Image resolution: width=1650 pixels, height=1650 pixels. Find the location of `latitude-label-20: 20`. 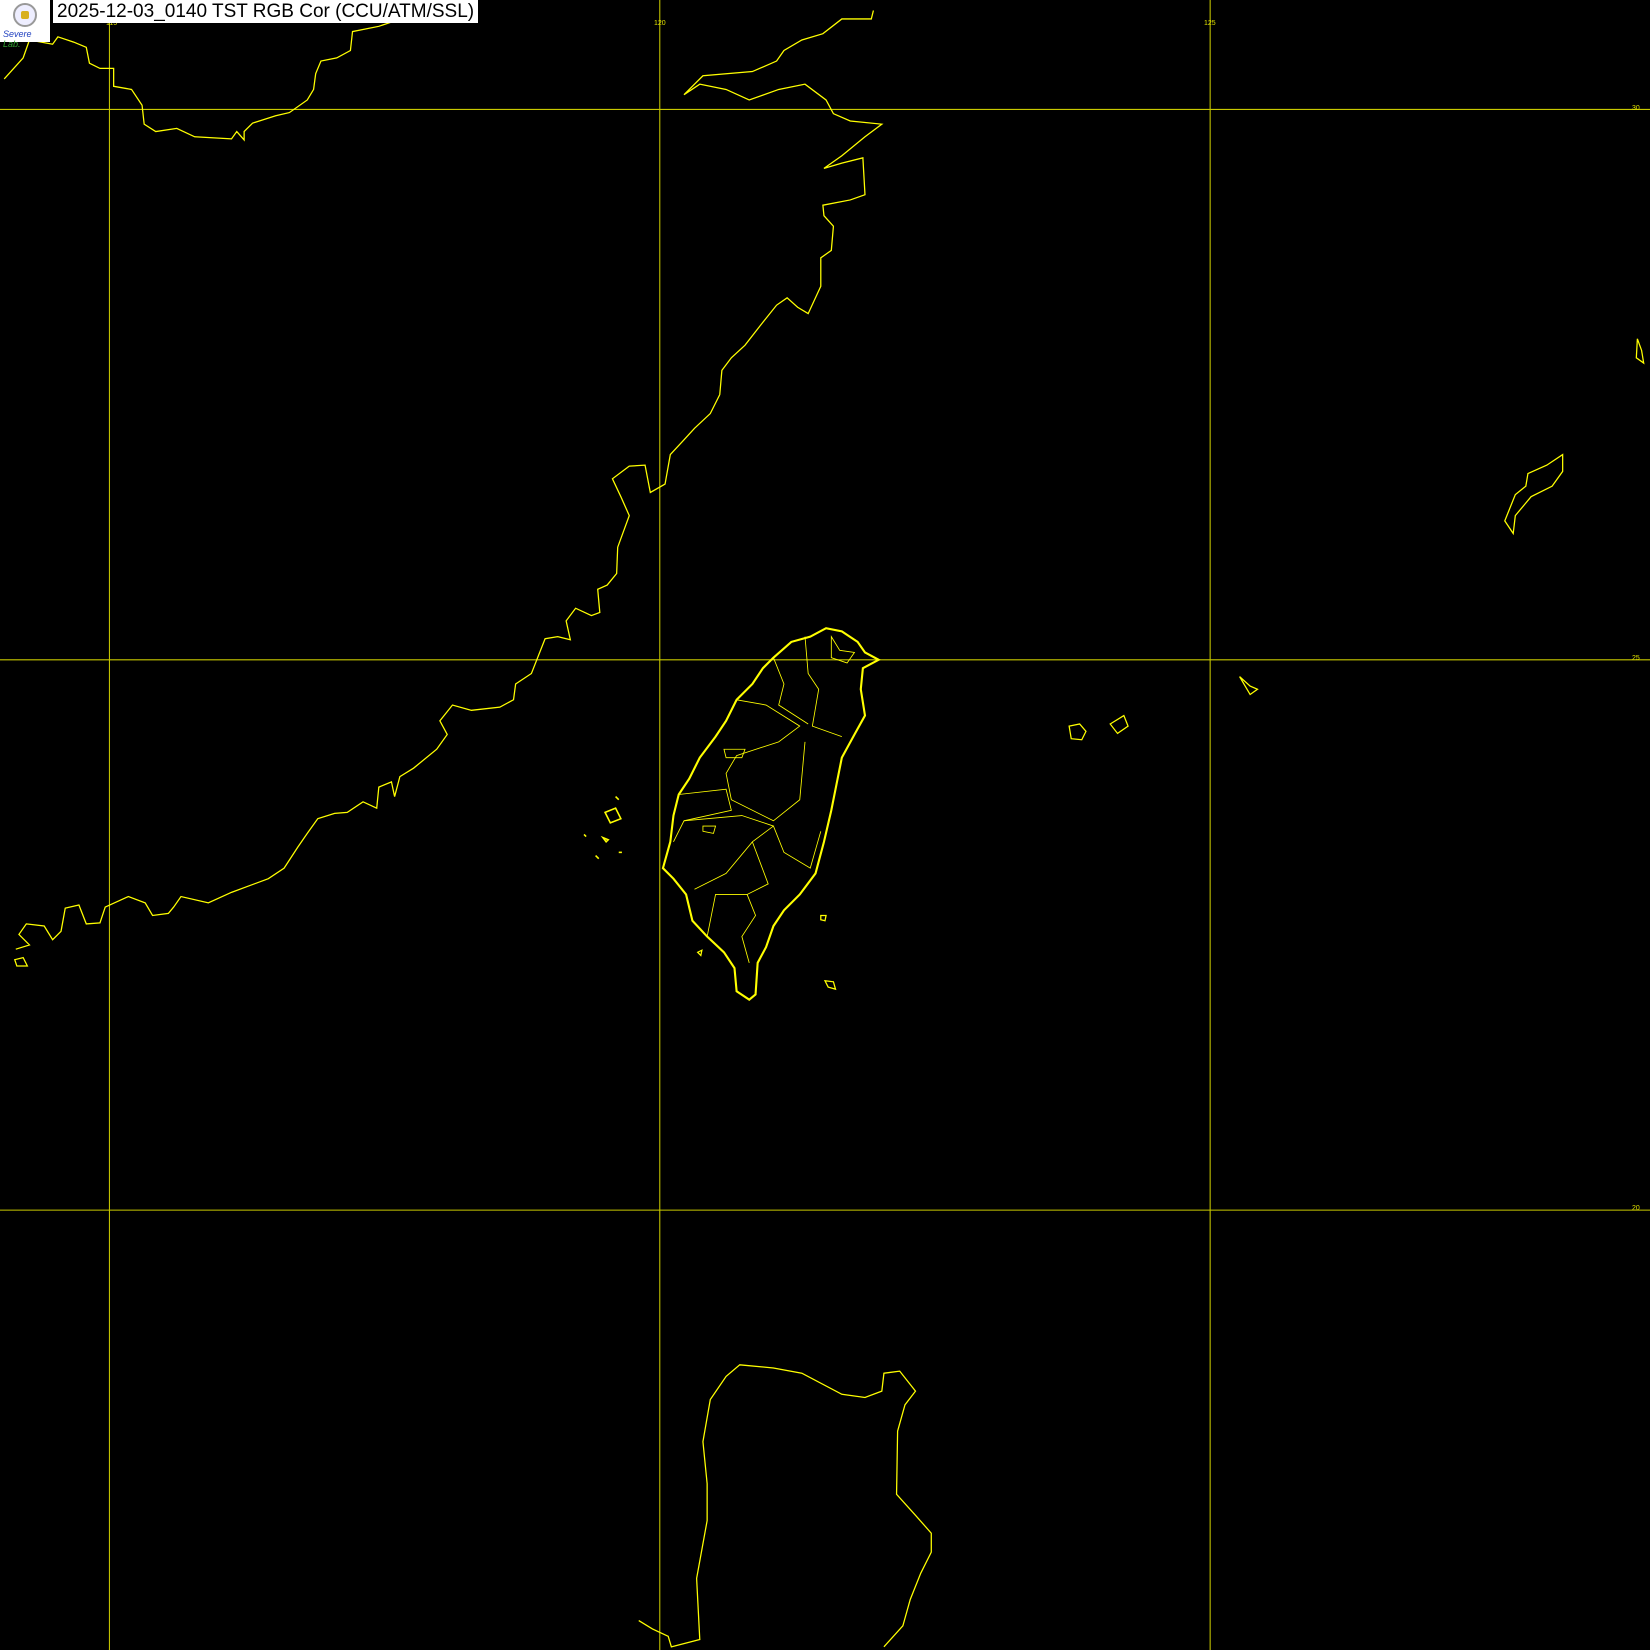

latitude-label-20: 20 is located at coordinates (1636, 1208).